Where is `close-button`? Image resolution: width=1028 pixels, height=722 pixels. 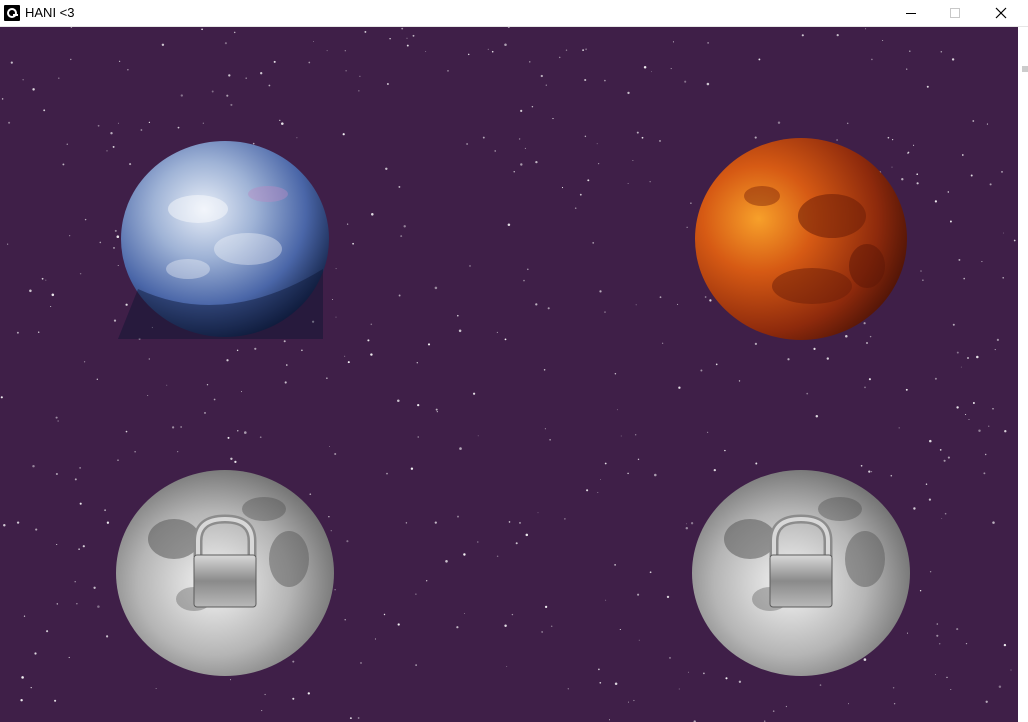 close-button is located at coordinates (1001, 13).